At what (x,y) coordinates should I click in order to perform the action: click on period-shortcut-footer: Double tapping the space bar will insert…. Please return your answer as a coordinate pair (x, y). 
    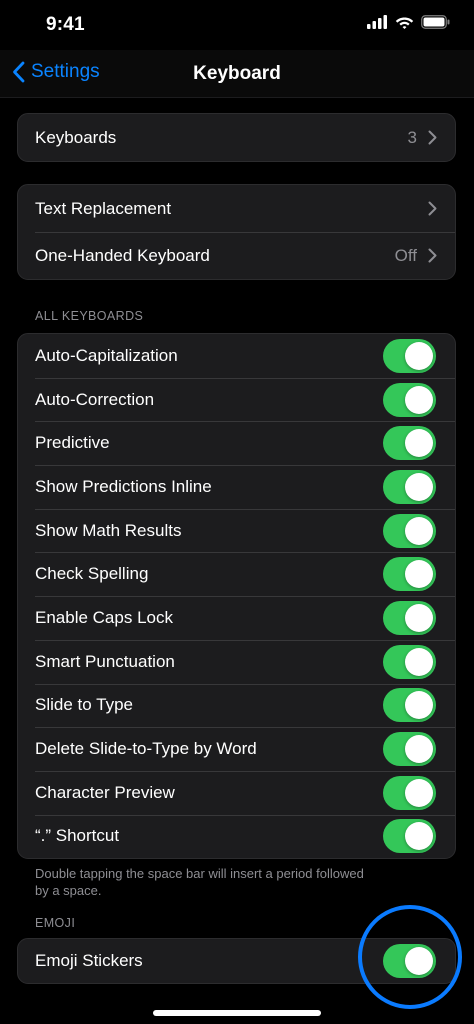
    Looking at the image, I should click on (199, 882).